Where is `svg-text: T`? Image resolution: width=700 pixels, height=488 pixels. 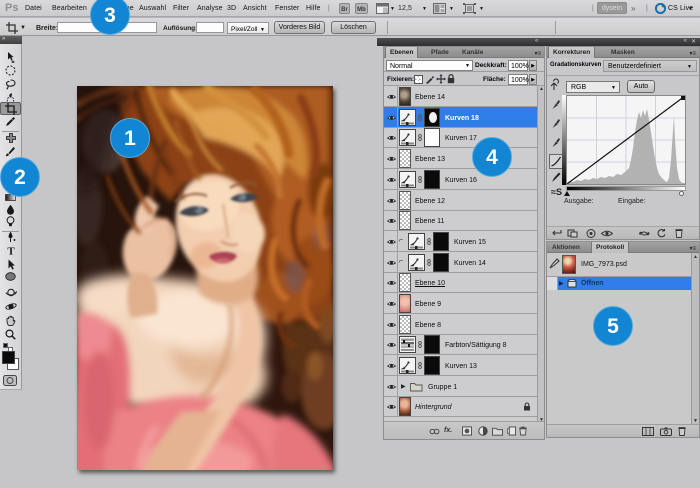 svg-text: T is located at coordinates (11, 251).